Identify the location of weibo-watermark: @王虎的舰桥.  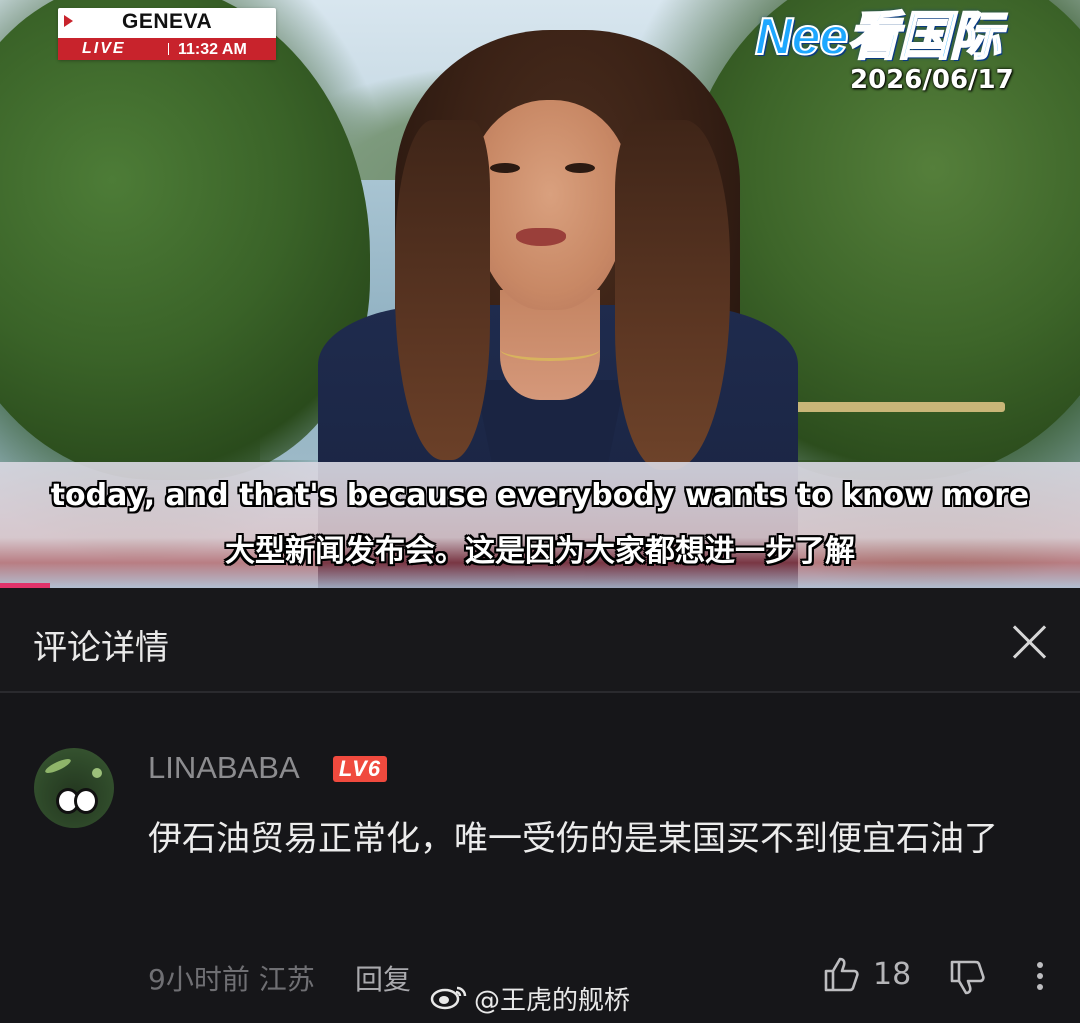
(552, 1001).